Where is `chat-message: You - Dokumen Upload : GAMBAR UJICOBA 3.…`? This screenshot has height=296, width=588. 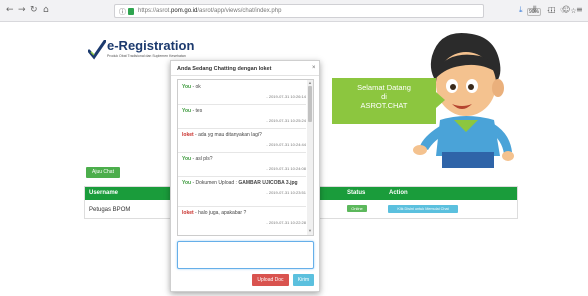 chat-message: You - Dokumen Upload : GAMBAR UJICOBA 3.… is located at coordinates (244, 187).